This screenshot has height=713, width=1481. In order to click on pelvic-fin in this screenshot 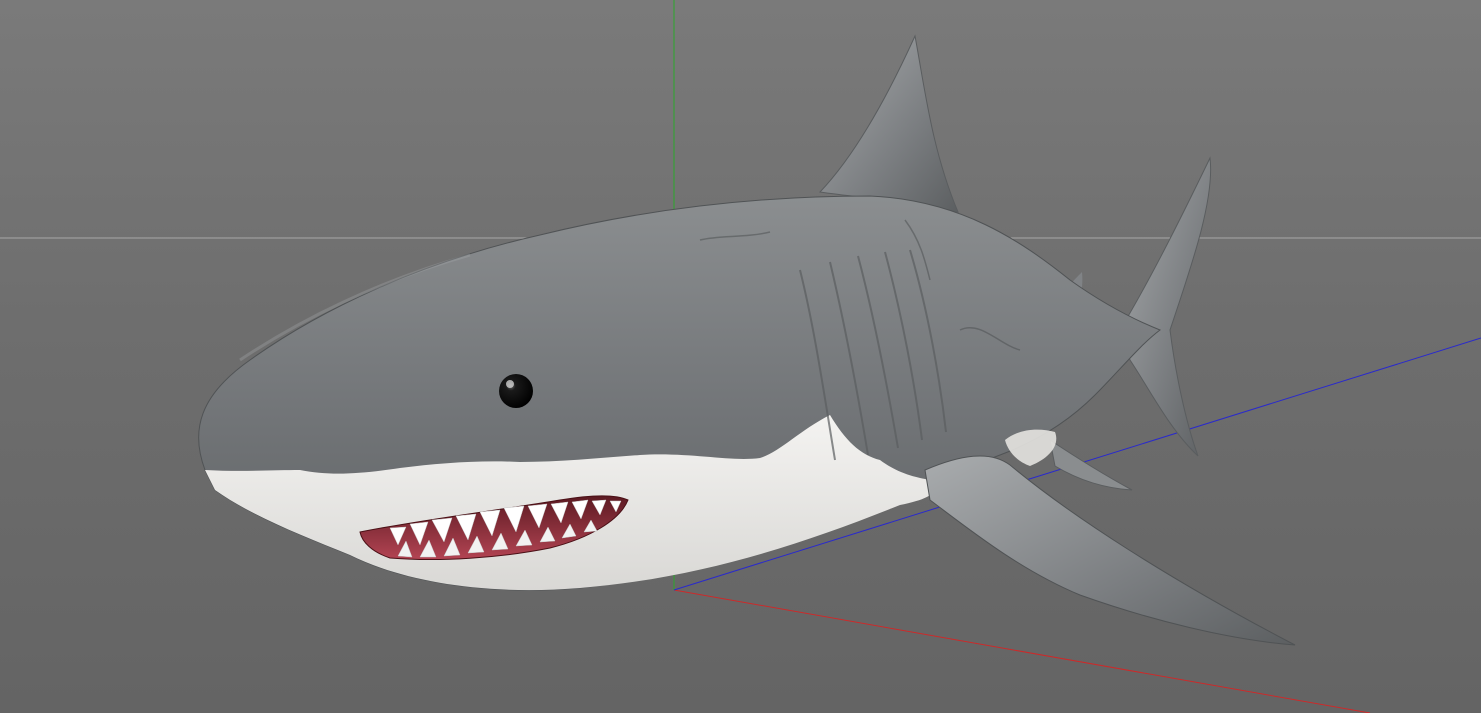, I will do `click(1091, 464)`.